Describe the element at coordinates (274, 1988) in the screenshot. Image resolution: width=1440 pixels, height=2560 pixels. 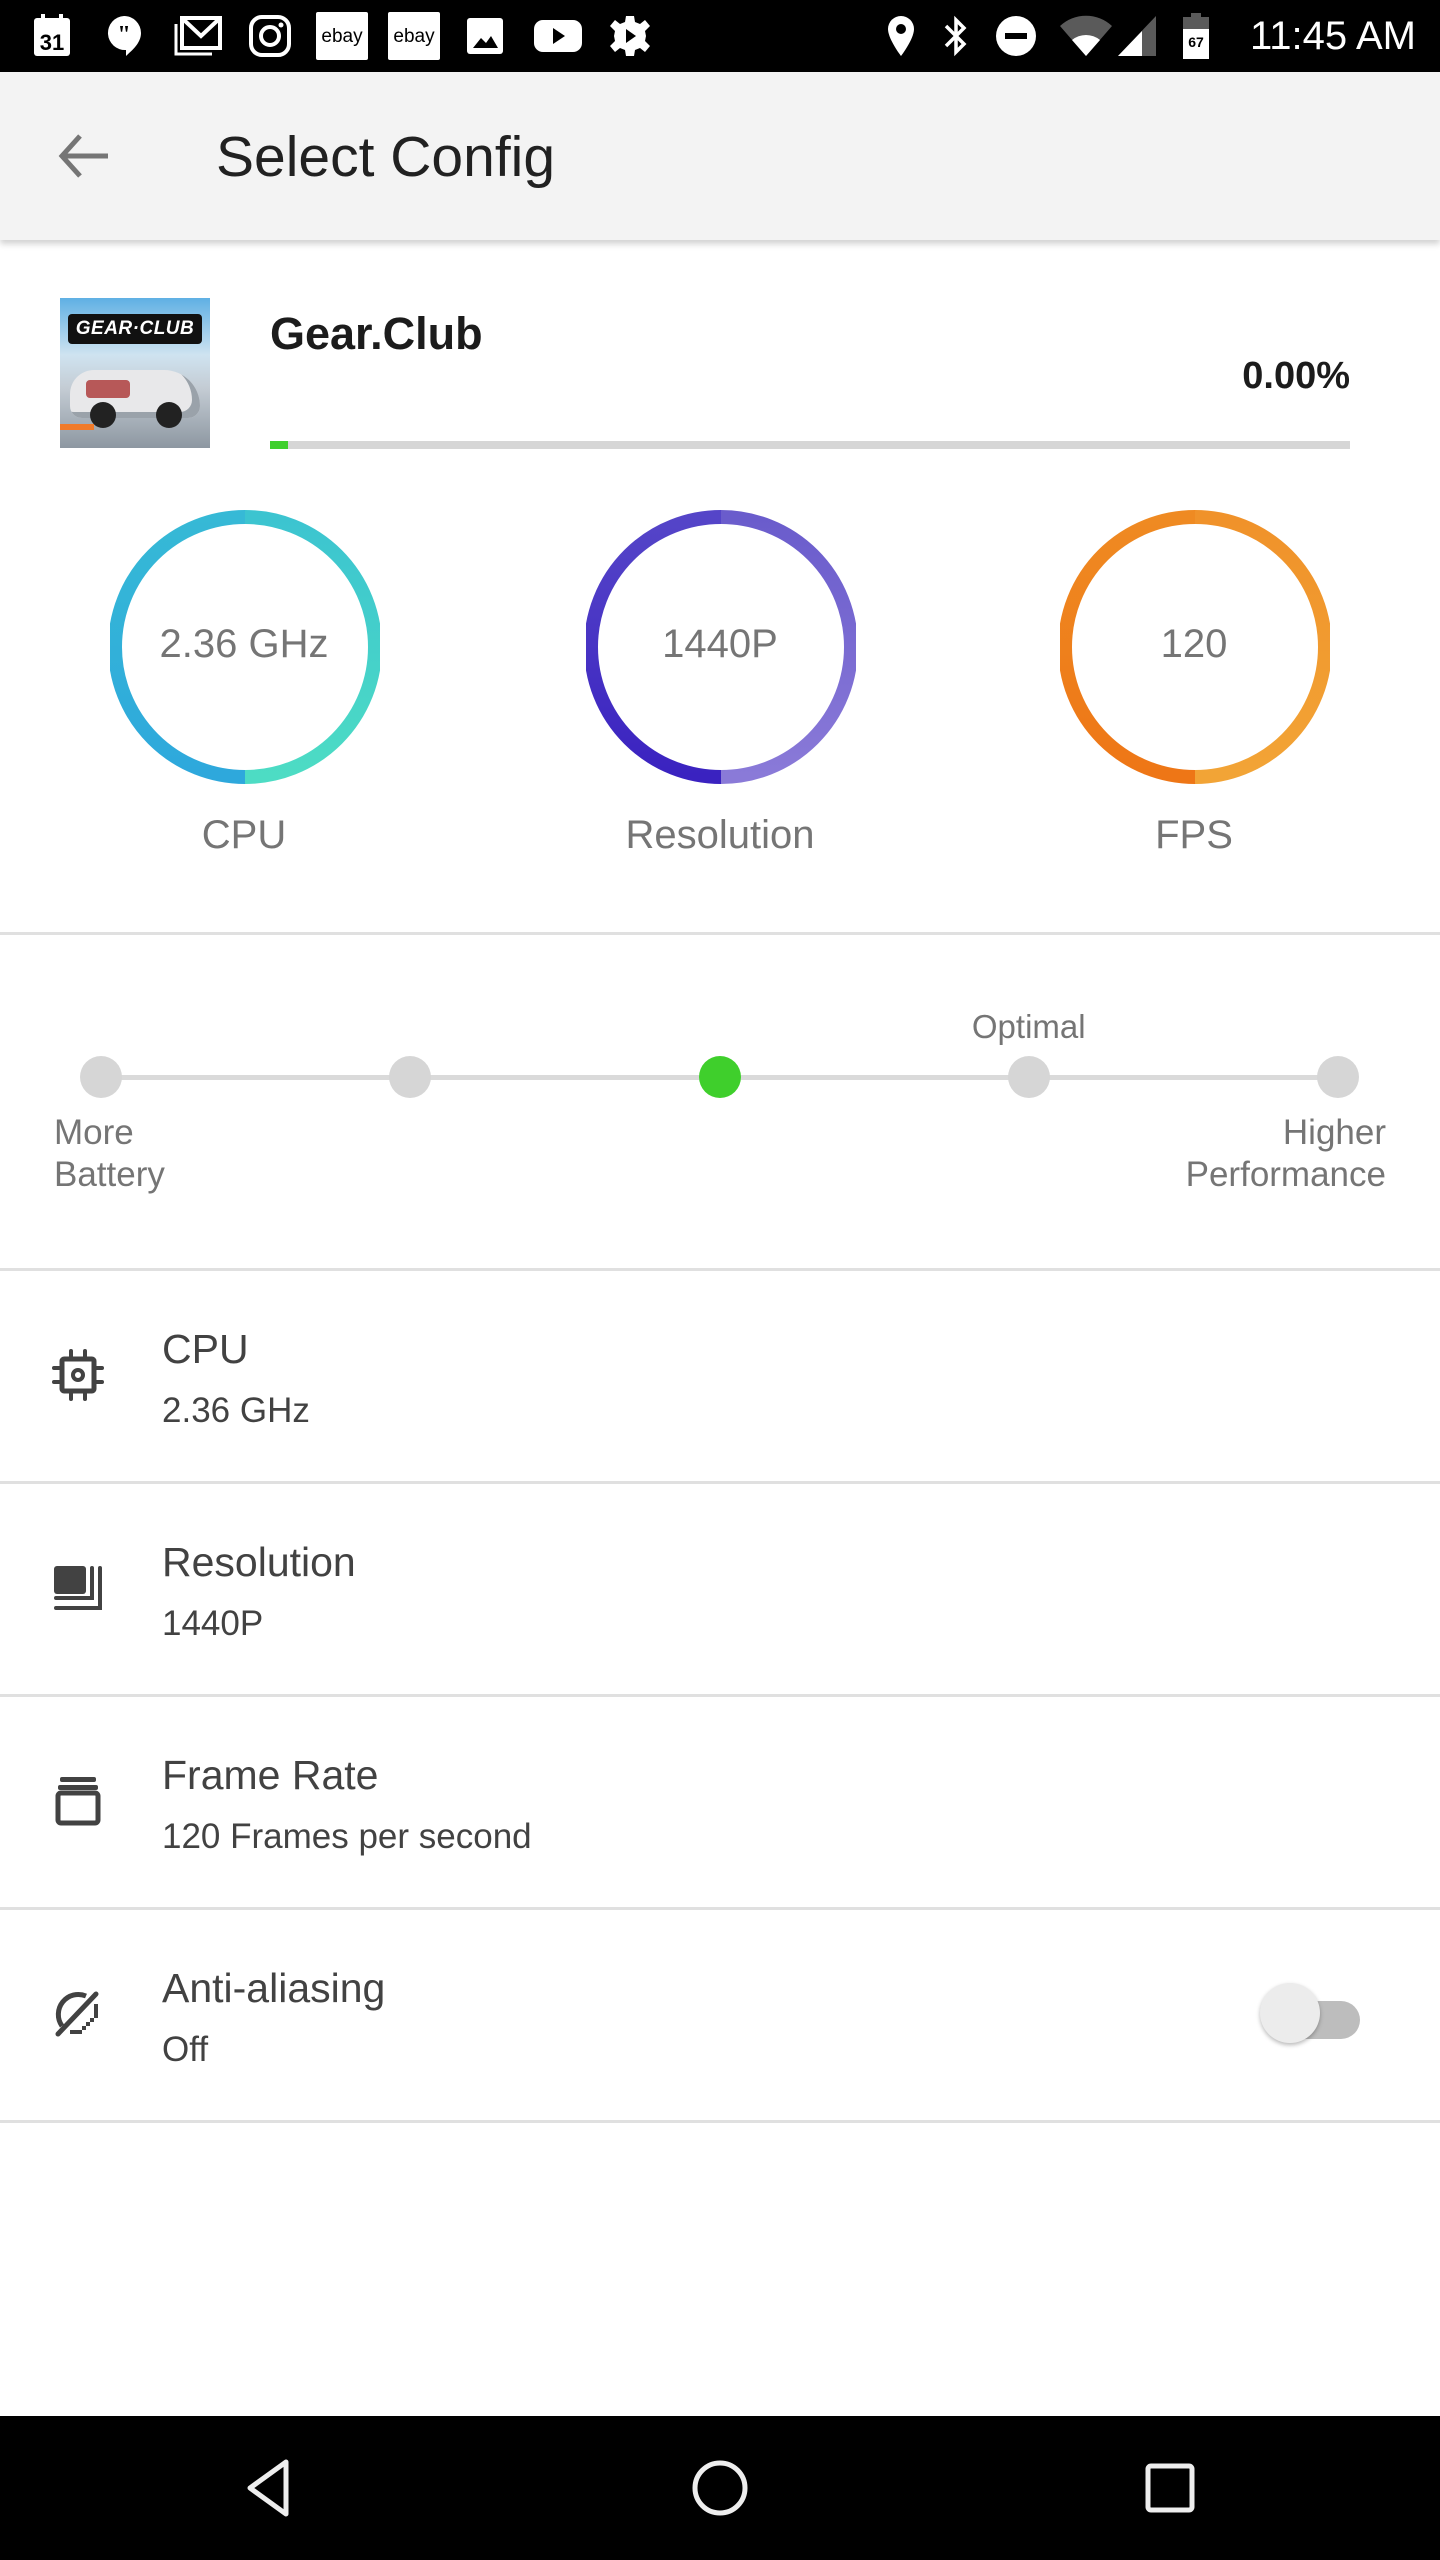
I see `setting-title: Anti-aliasing` at that location.